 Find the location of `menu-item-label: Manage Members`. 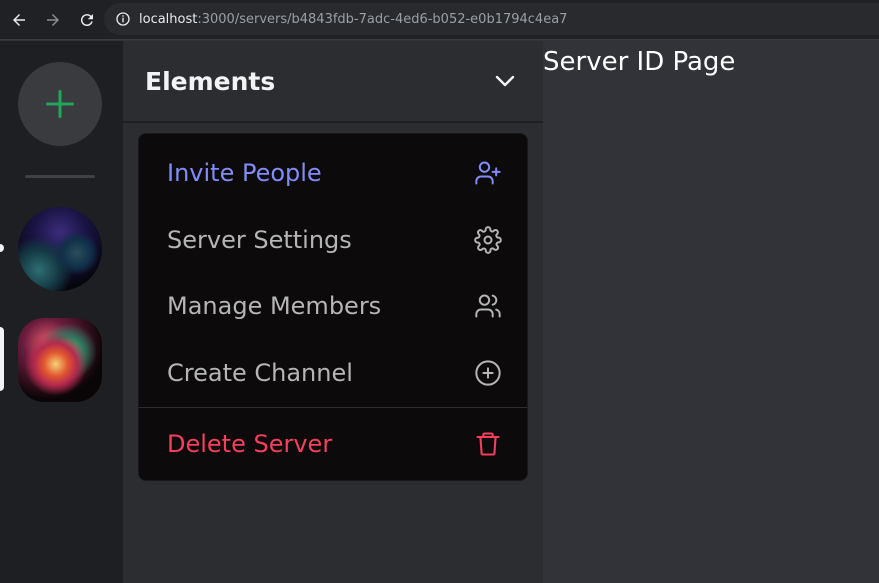

menu-item-label: Manage Members is located at coordinates (274, 306).